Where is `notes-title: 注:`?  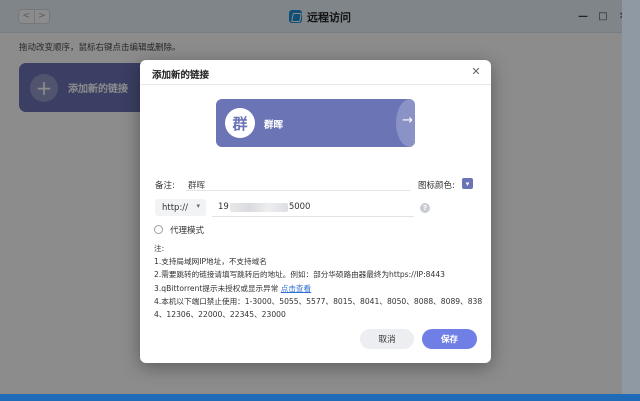
notes-title: 注: is located at coordinates (159, 248).